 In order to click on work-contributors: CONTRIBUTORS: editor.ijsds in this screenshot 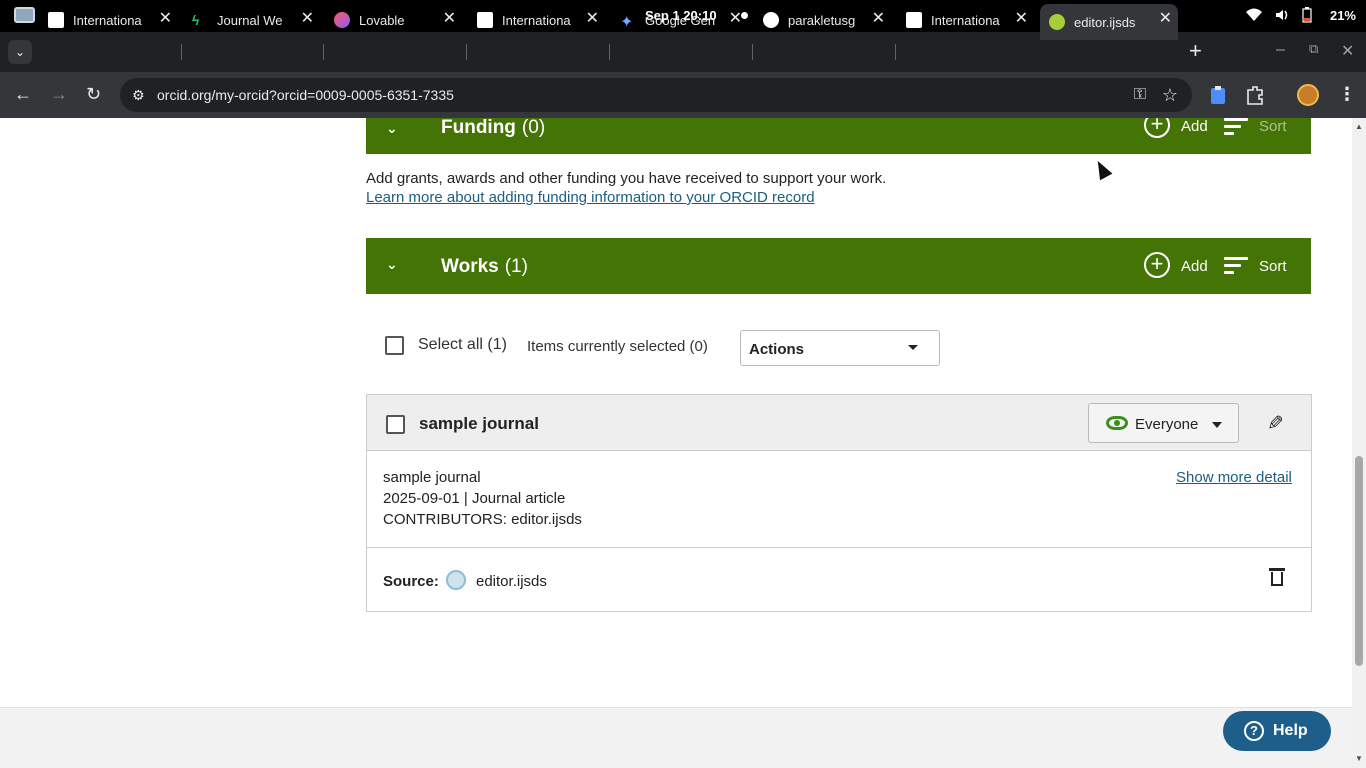, I will do `click(482, 519)`.